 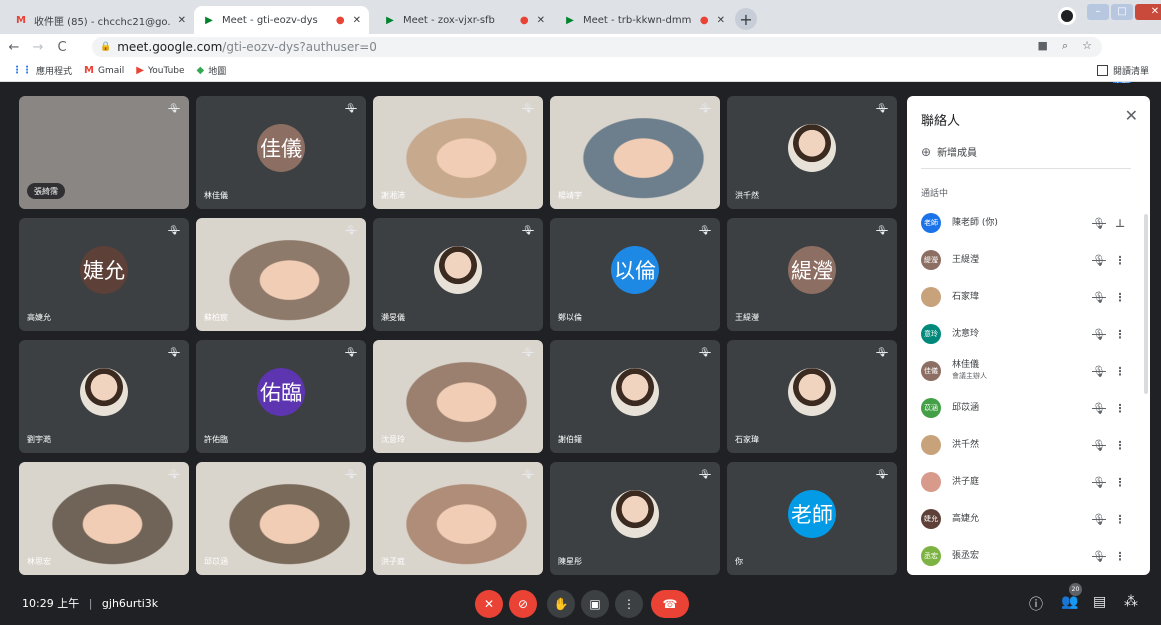 I want to click on maximize-icon: □, so click(x=1122, y=12).